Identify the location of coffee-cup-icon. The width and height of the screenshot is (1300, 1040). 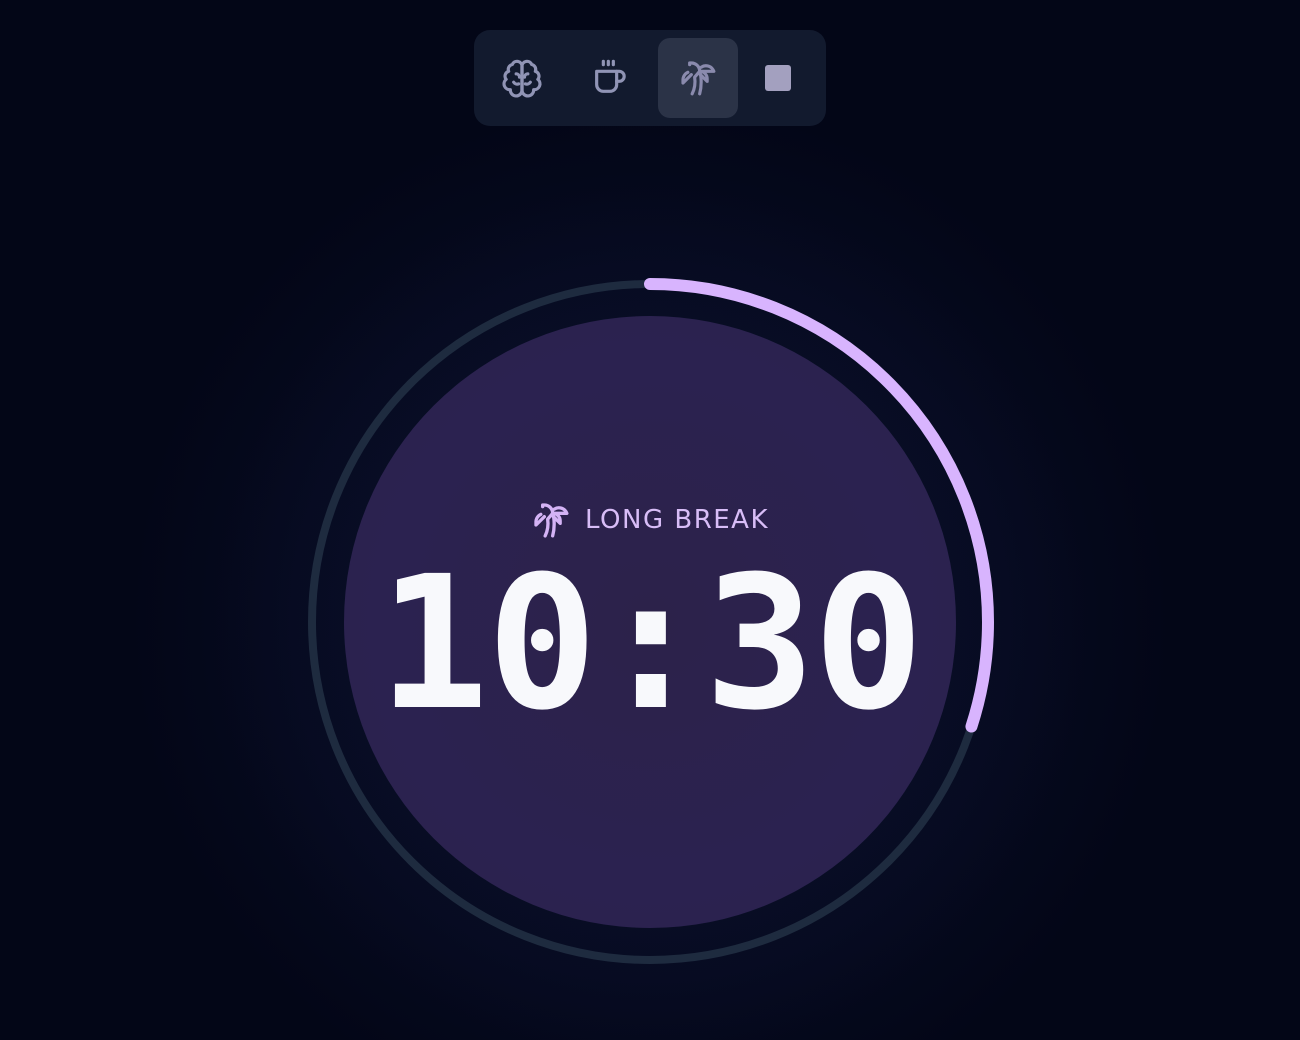
(610, 76).